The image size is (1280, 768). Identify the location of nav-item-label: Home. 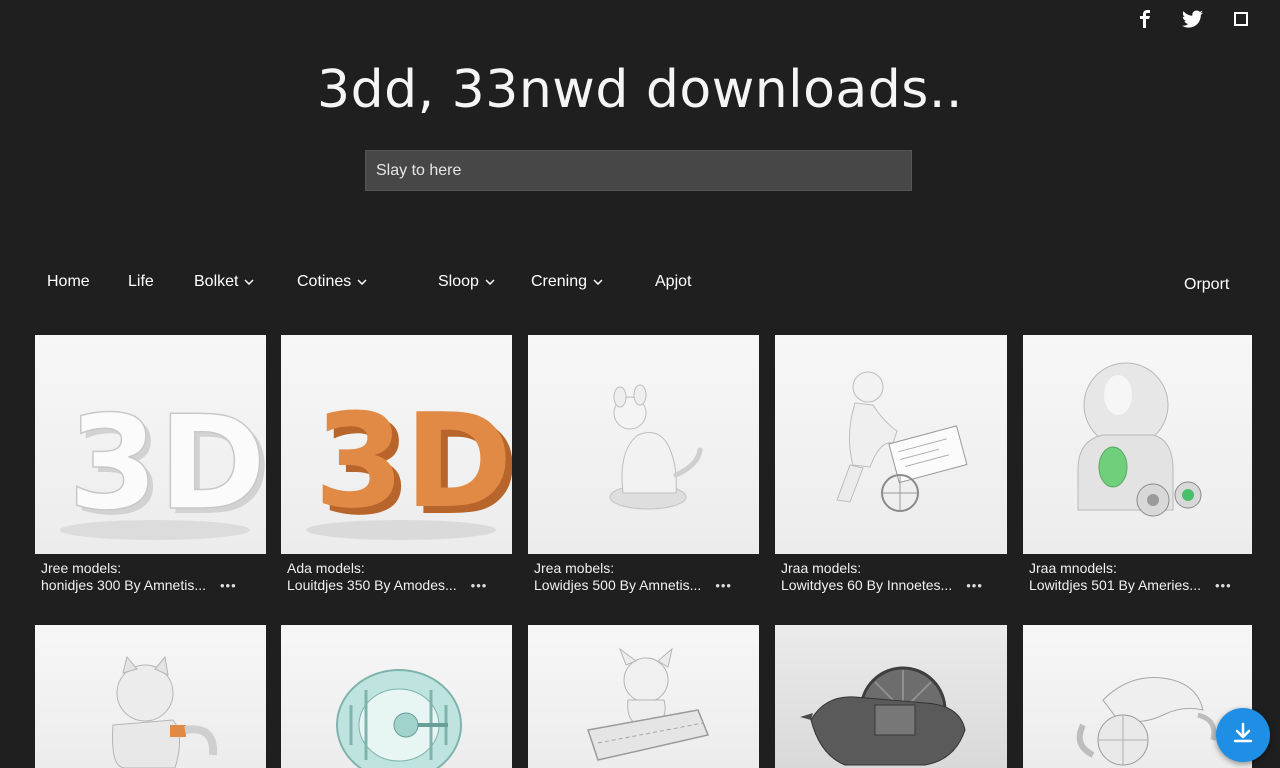
(68, 281).